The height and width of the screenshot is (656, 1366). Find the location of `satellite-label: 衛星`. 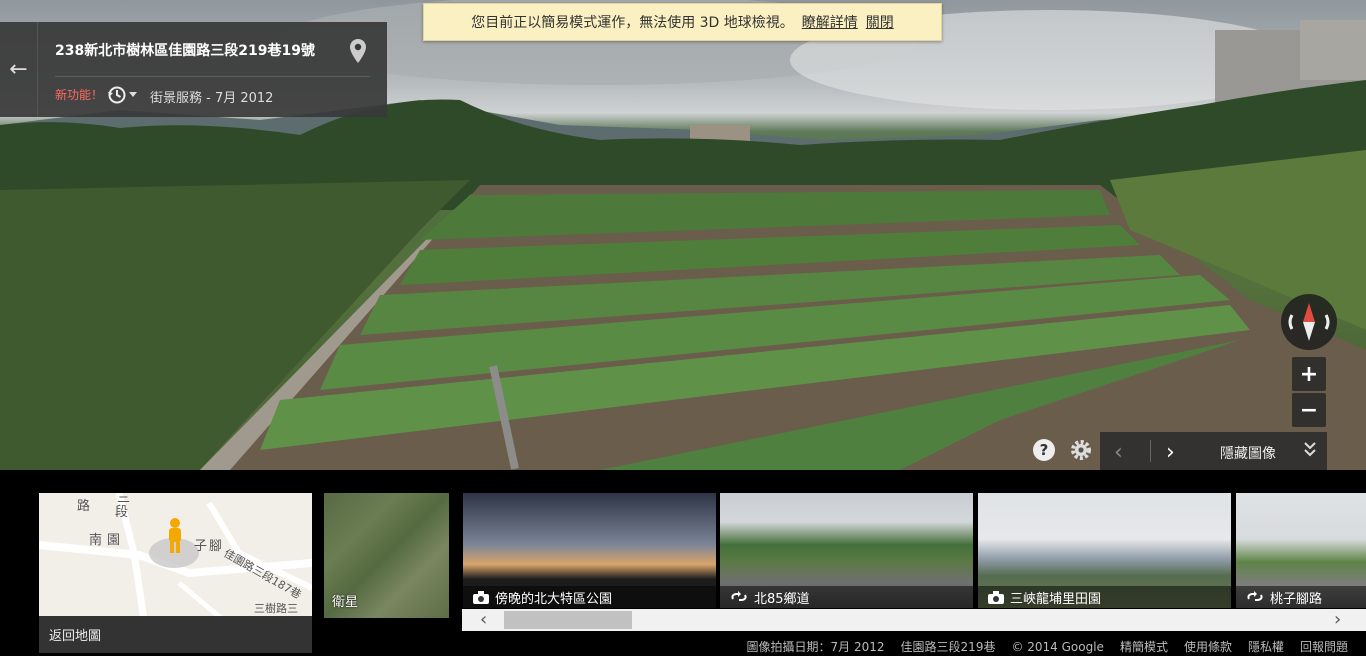

satellite-label: 衛星 is located at coordinates (345, 602).